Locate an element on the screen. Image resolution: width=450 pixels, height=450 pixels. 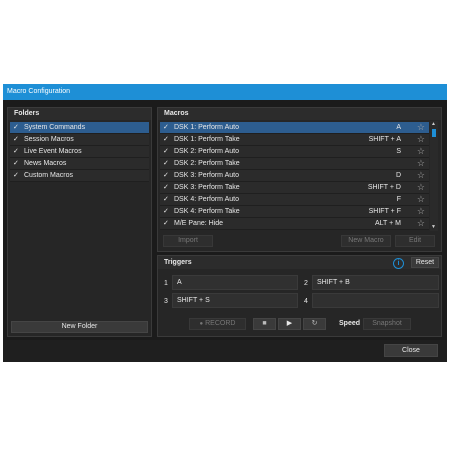
macro-item-label: DSK 2: Perform Take is located at coordinates (207, 163).